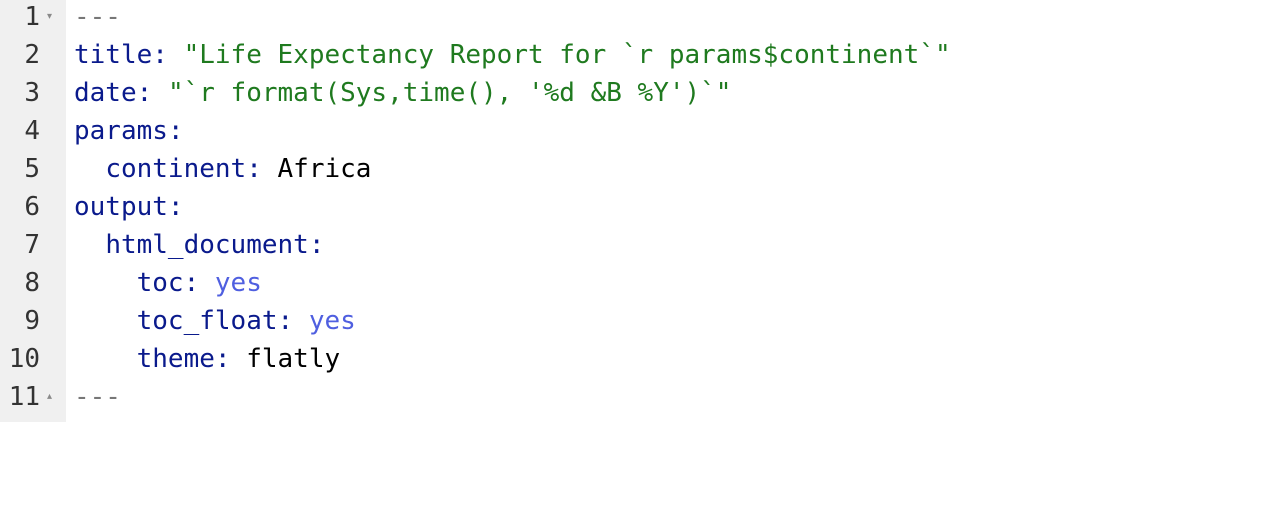  Describe the element at coordinates (175, 359) in the screenshot. I see `yaml-key: theme` at that location.